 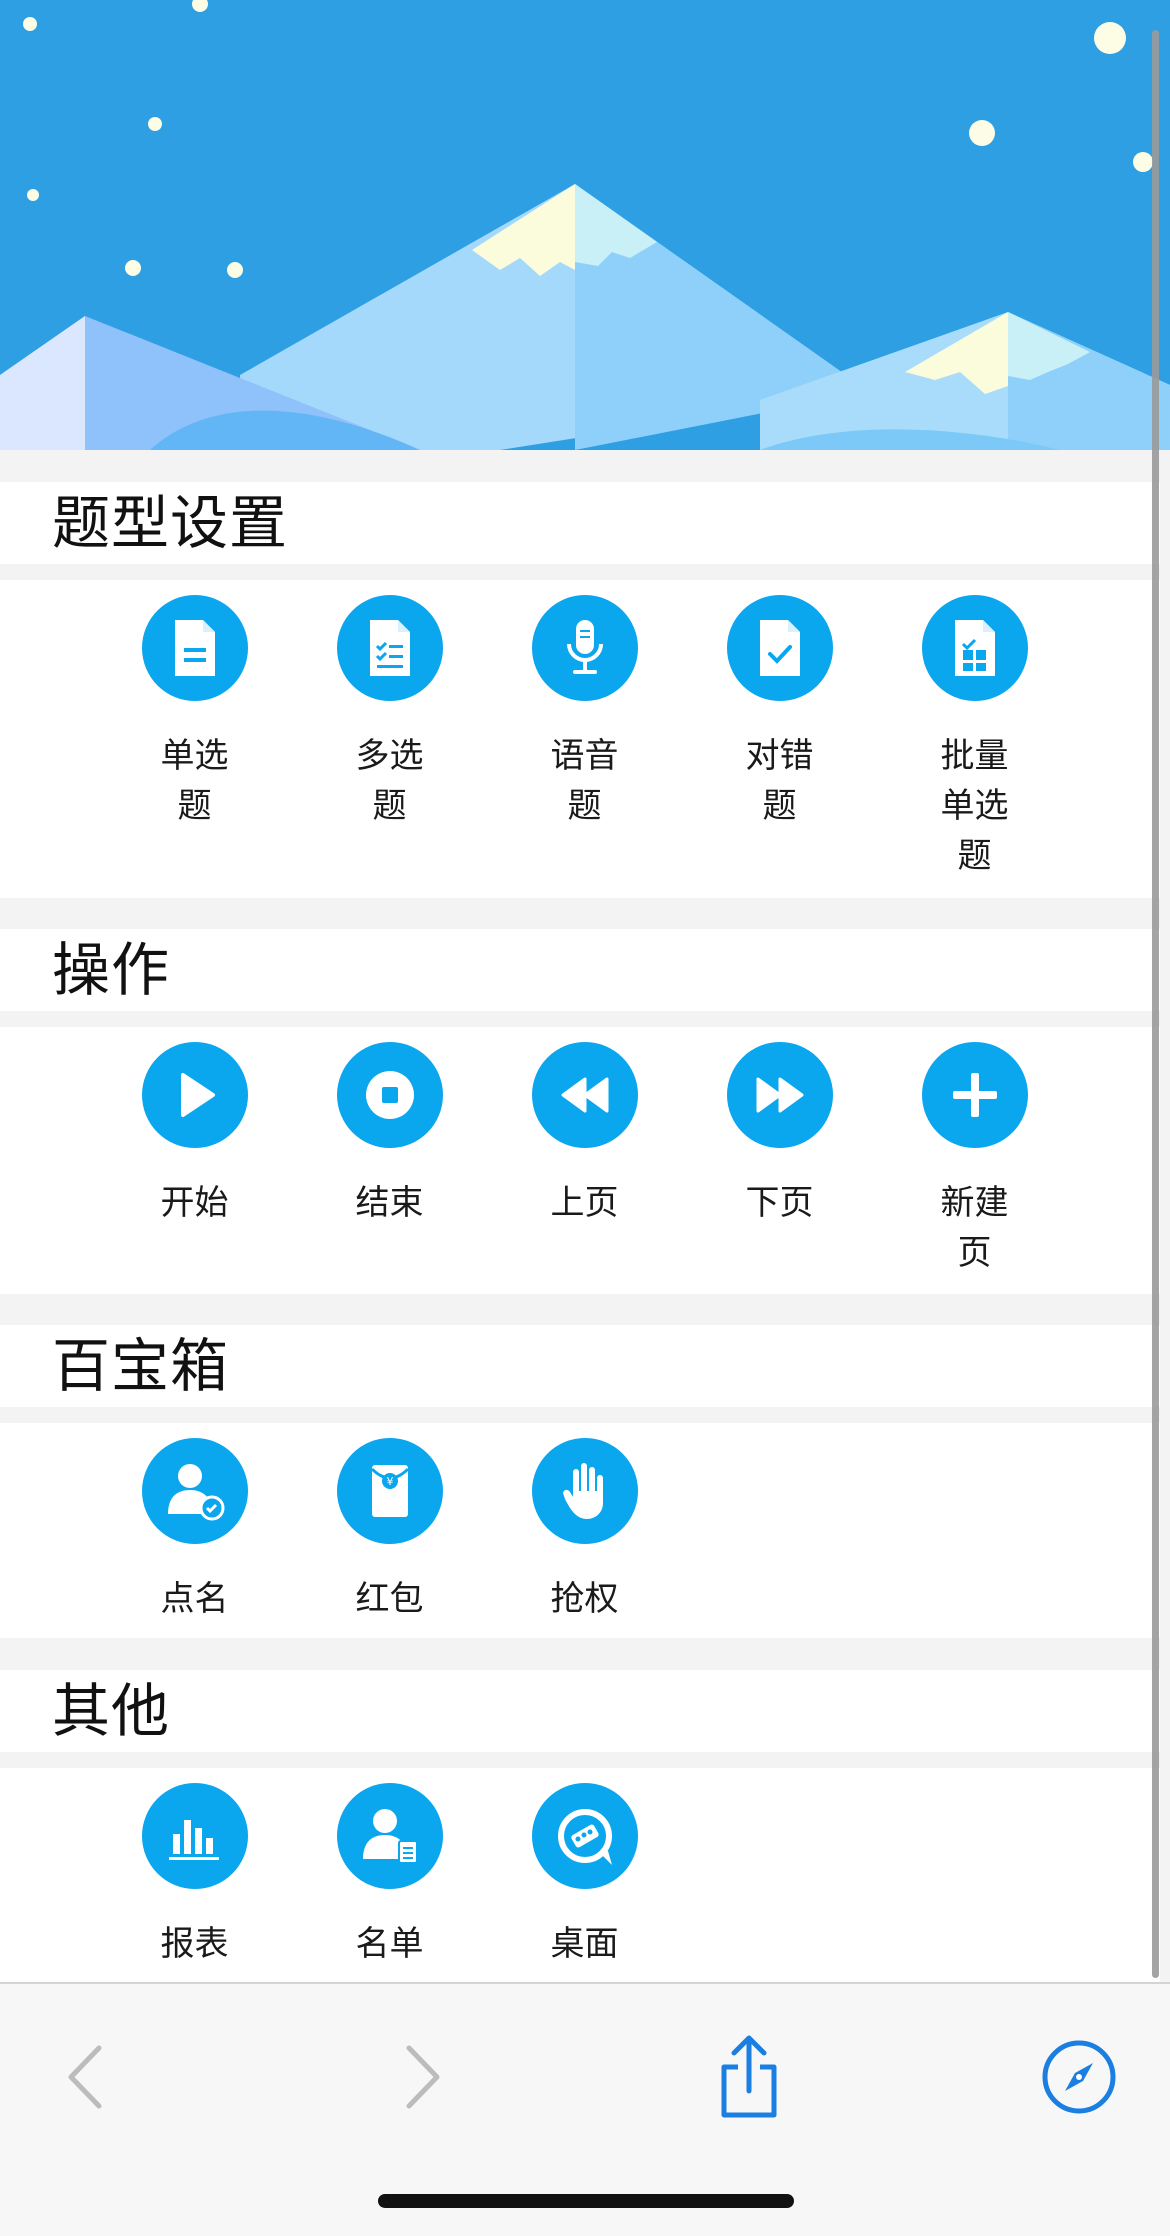 I want to click on item-label: 多选题, so click(x=389, y=781).